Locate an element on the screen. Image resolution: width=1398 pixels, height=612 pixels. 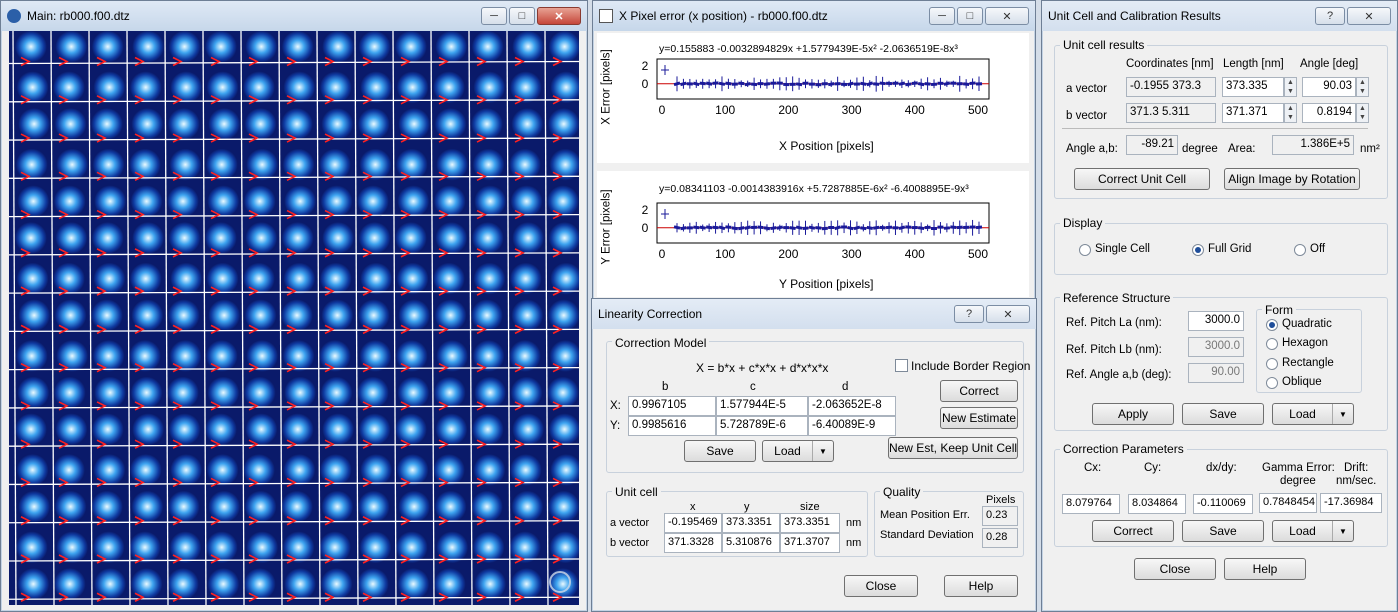
align-image-button: Align Image by Rotation is located at coordinates (1292, 179).